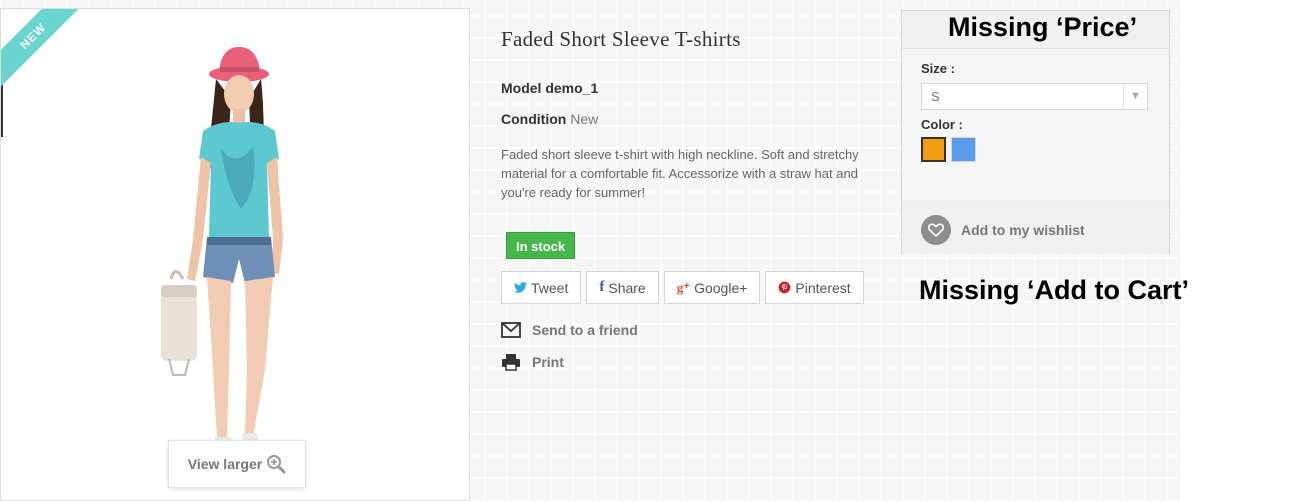  What do you see at coordinates (935, 96) in the screenshot?
I see `size-selected-value: S` at bounding box center [935, 96].